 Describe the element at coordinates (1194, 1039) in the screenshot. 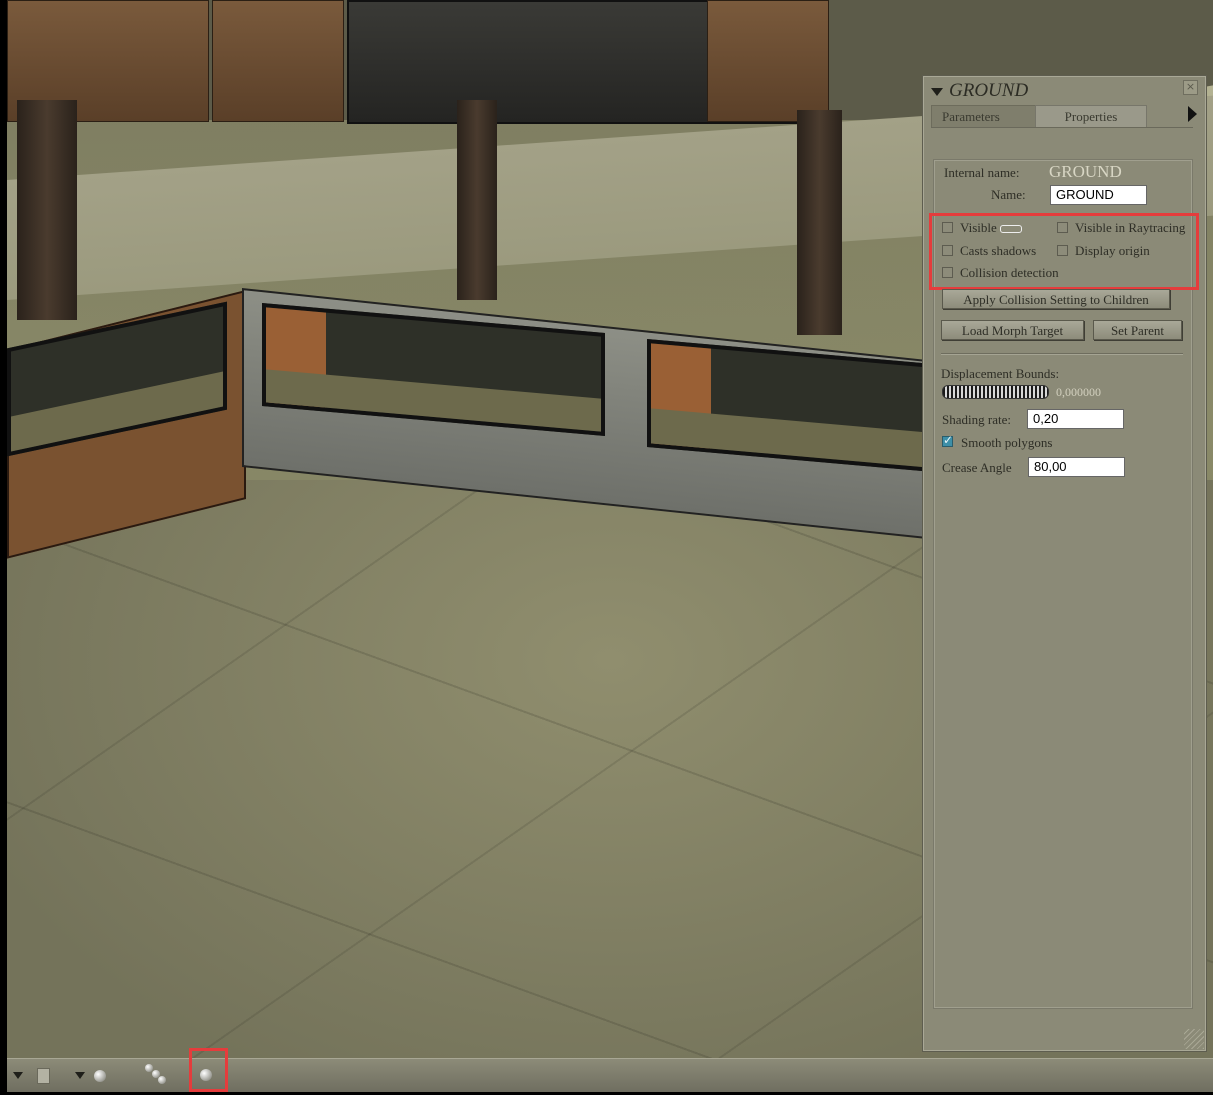

I see `resize-grip-icon` at that location.